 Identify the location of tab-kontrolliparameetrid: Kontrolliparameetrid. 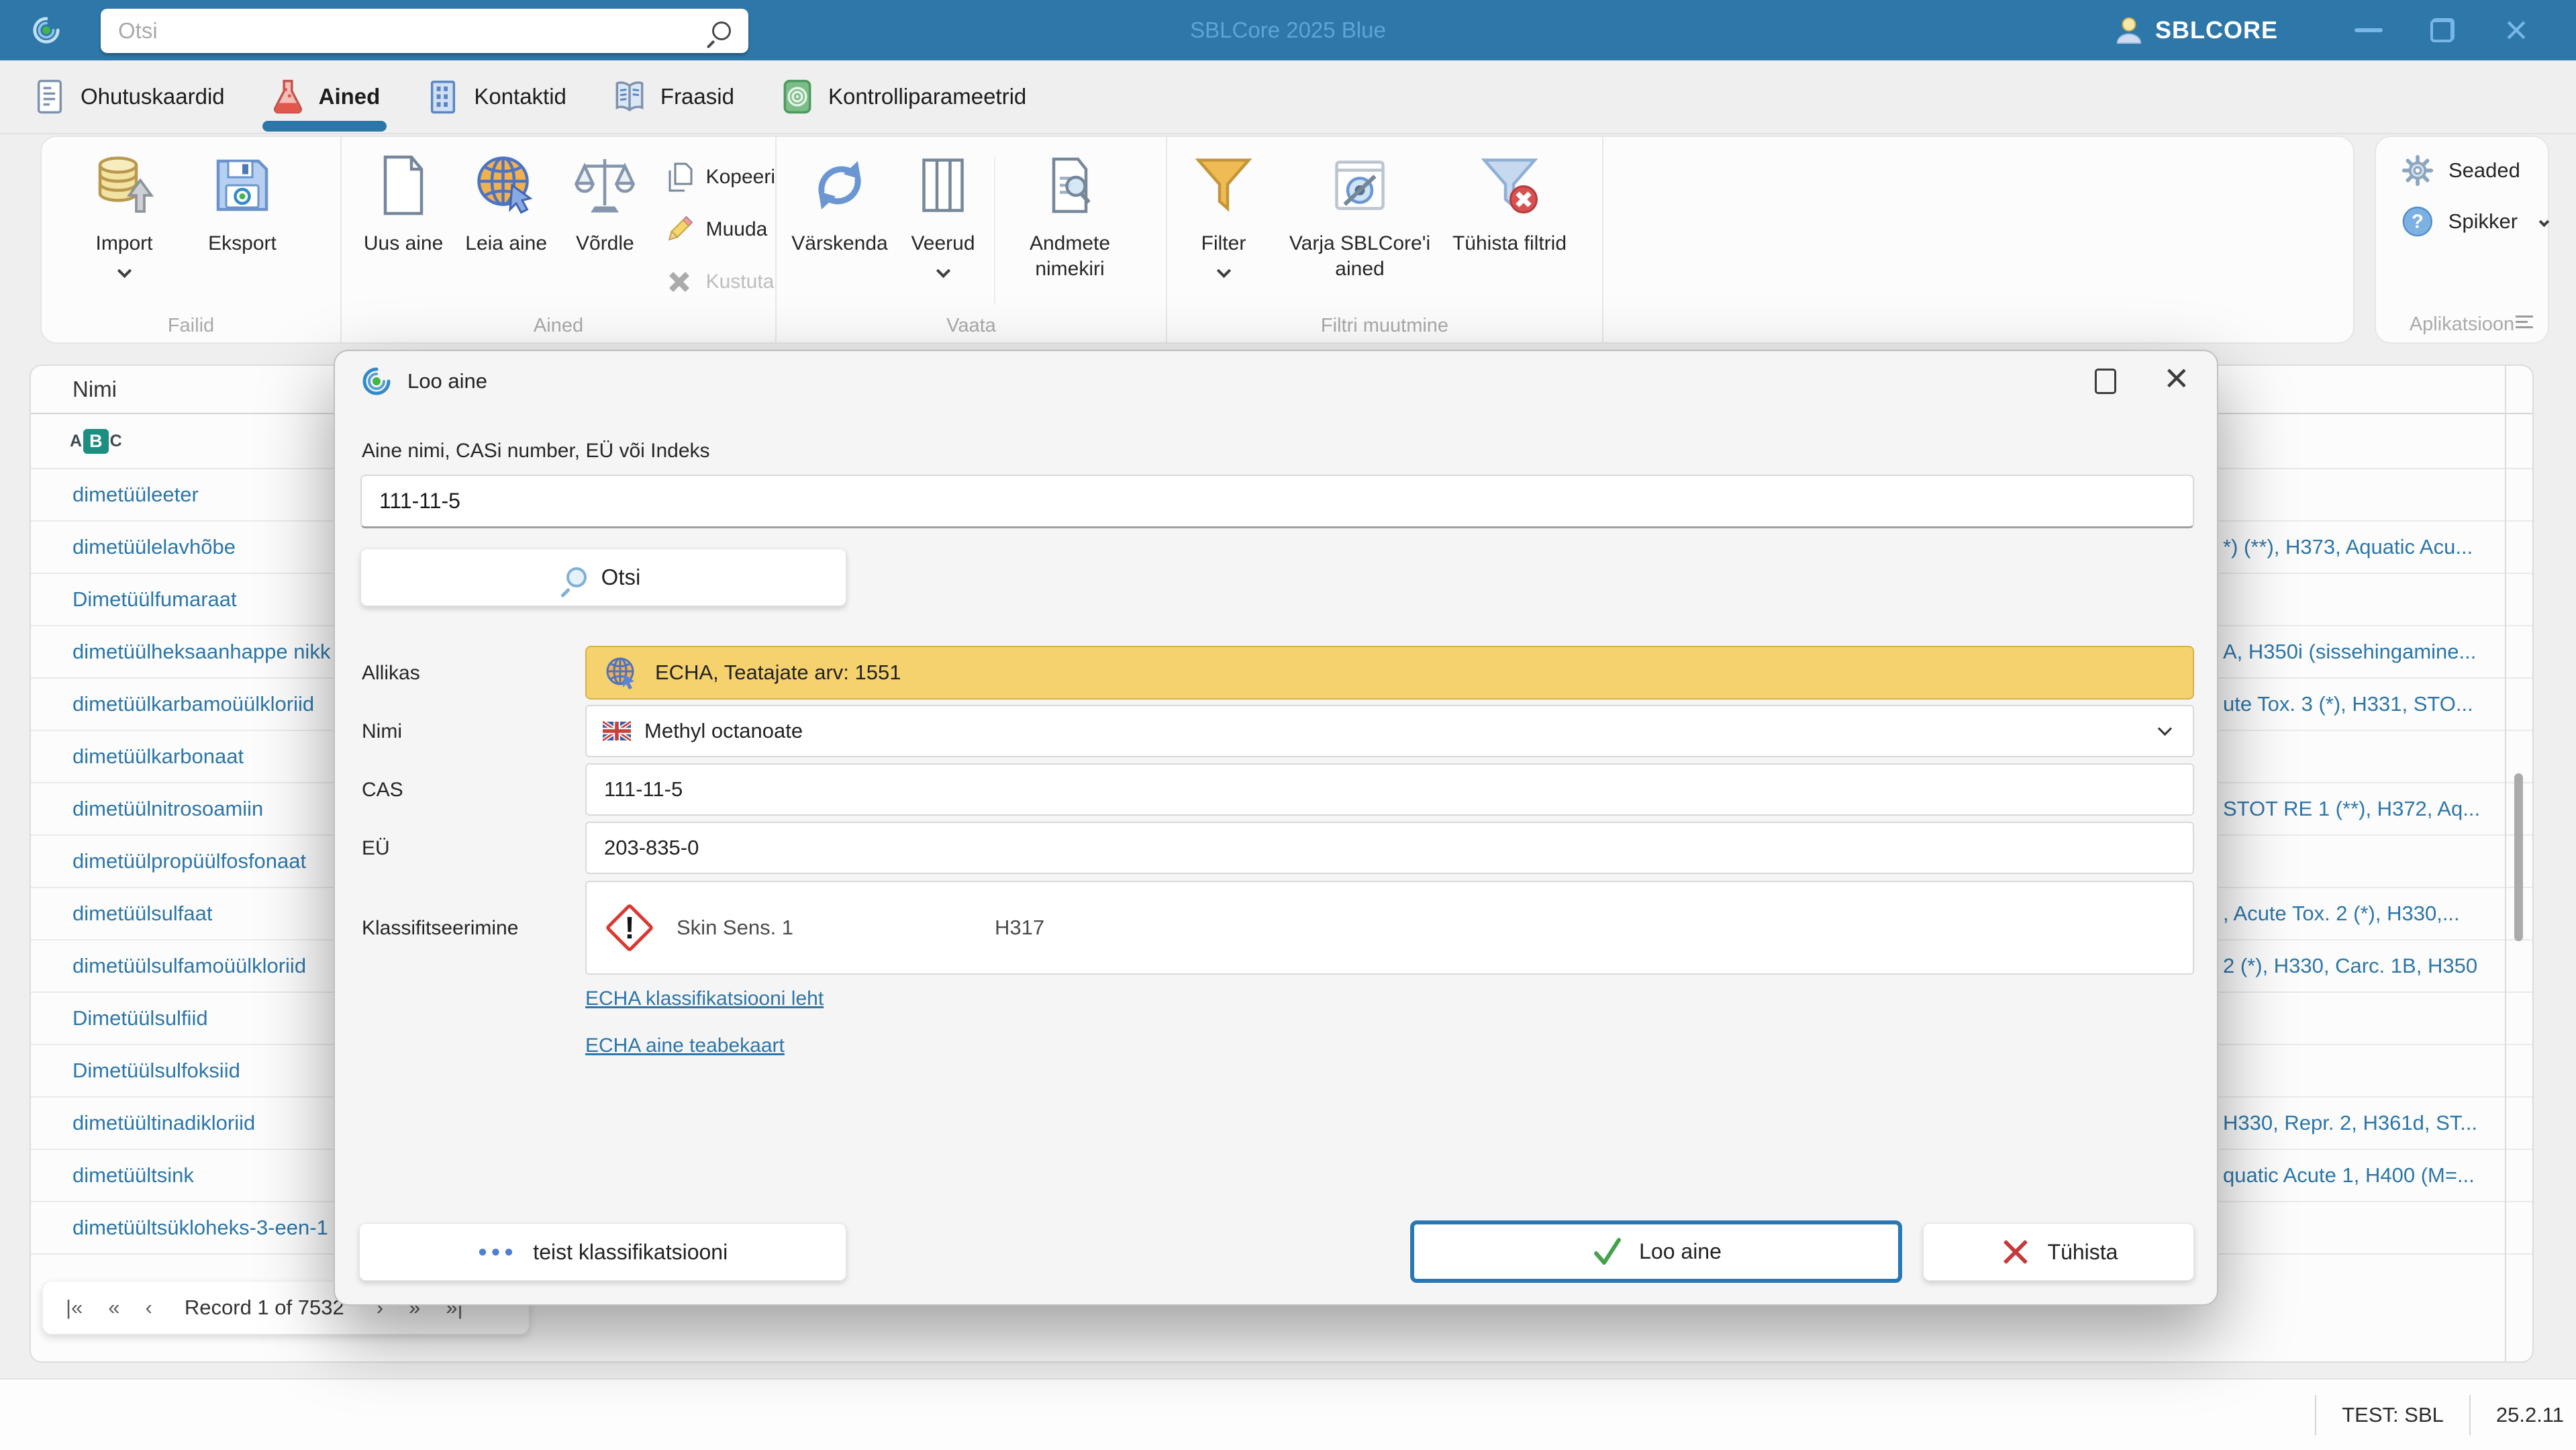
(902, 96).